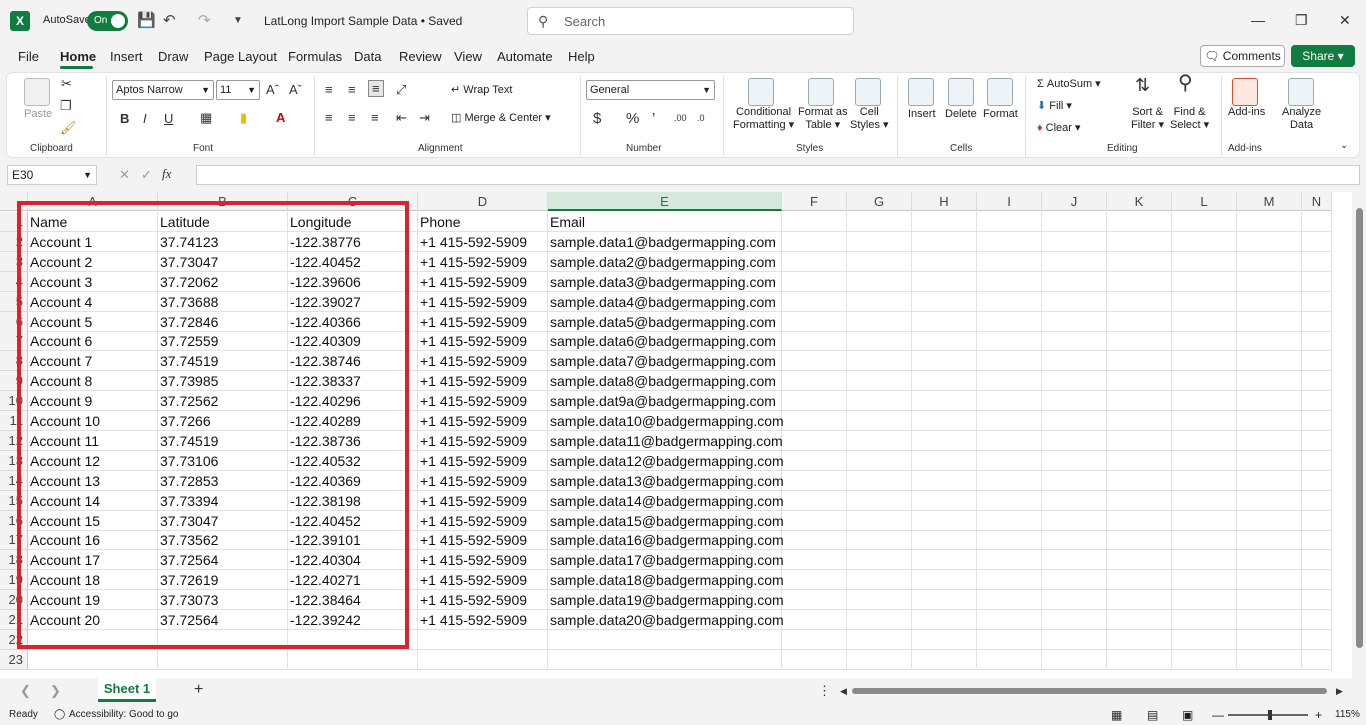  Describe the element at coordinates (1204, 640) in the screenshot. I see `cell-l22` at that location.